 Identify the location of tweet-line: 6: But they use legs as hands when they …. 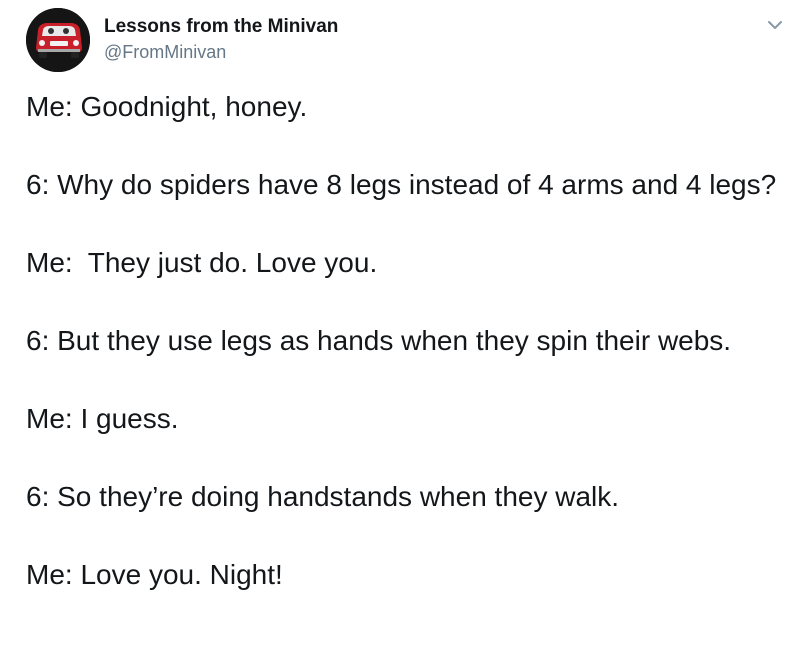
(379, 340).